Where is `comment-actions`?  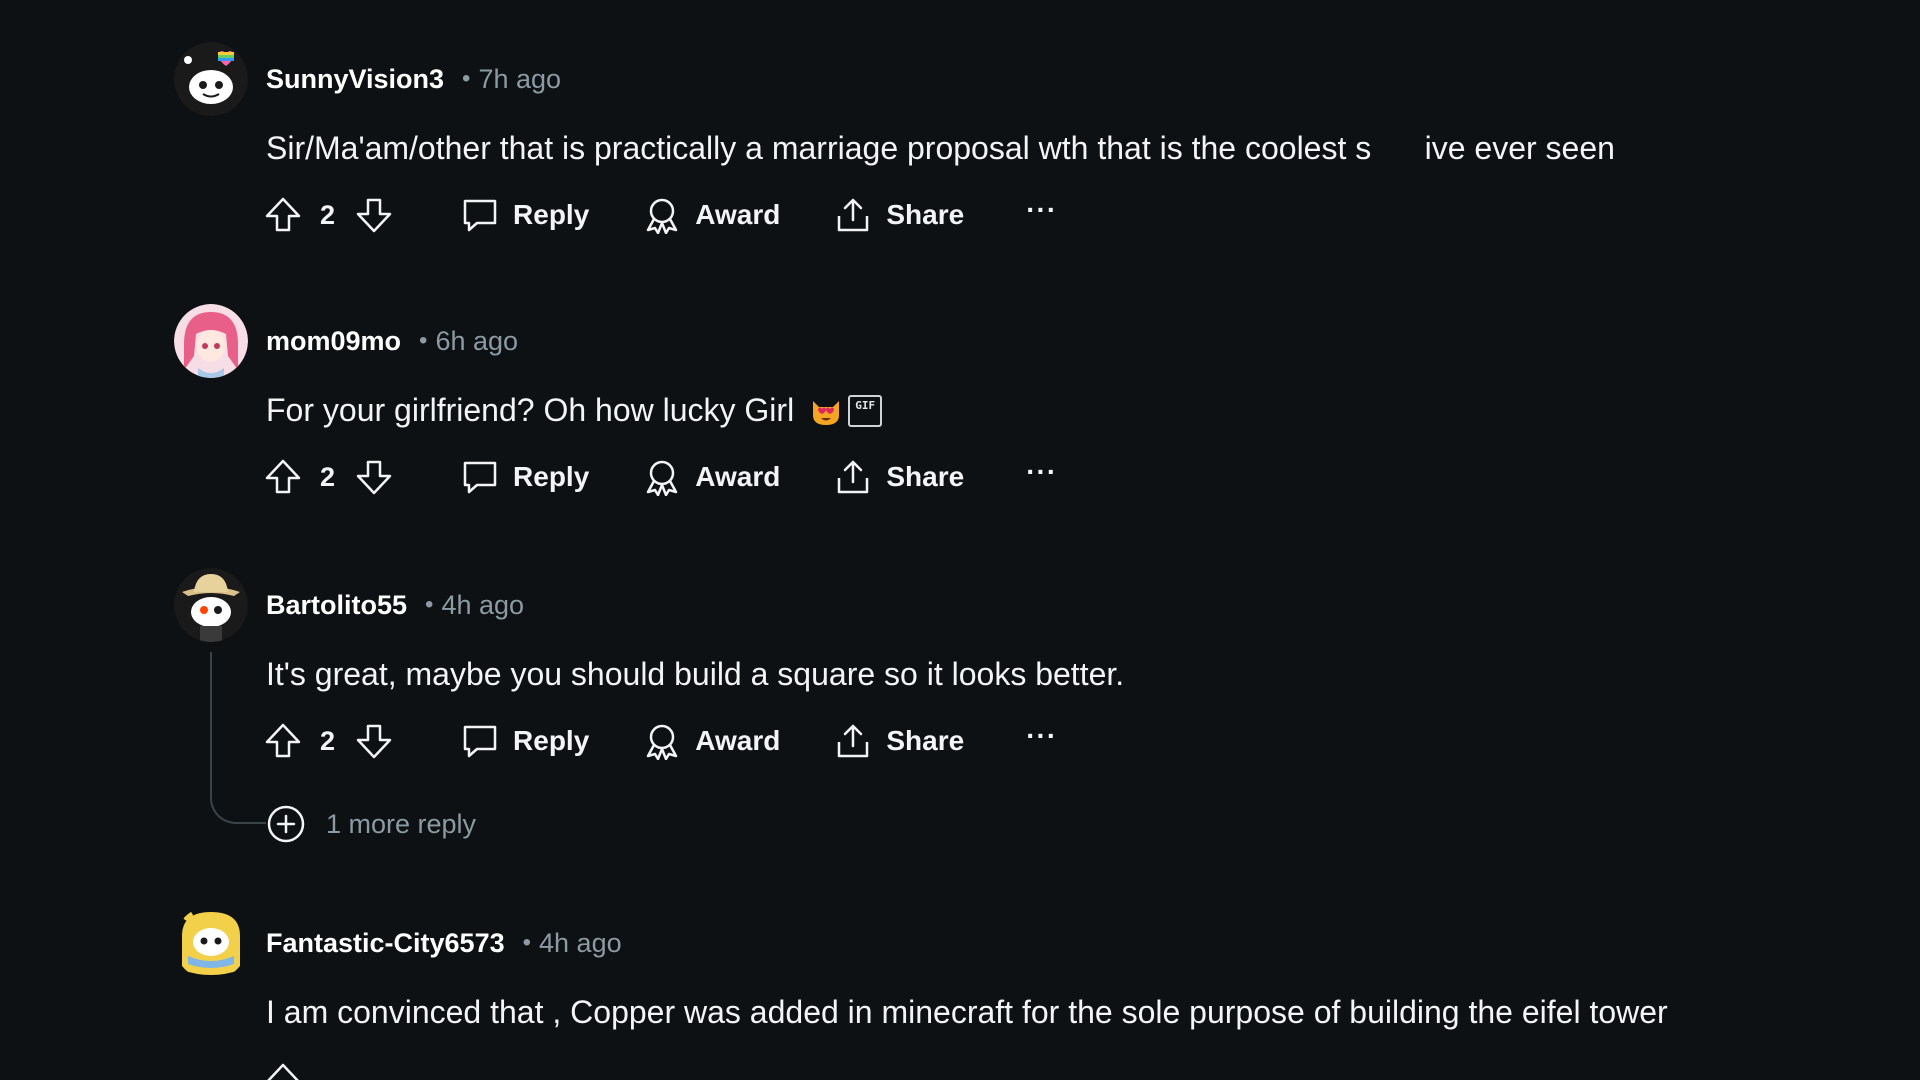 comment-actions is located at coordinates (283, 1068).